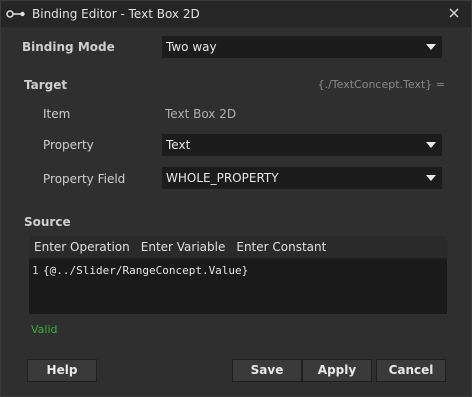 The width and height of the screenshot is (472, 397). What do you see at coordinates (46, 85) in the screenshot?
I see `target-section-label: Target` at bounding box center [46, 85].